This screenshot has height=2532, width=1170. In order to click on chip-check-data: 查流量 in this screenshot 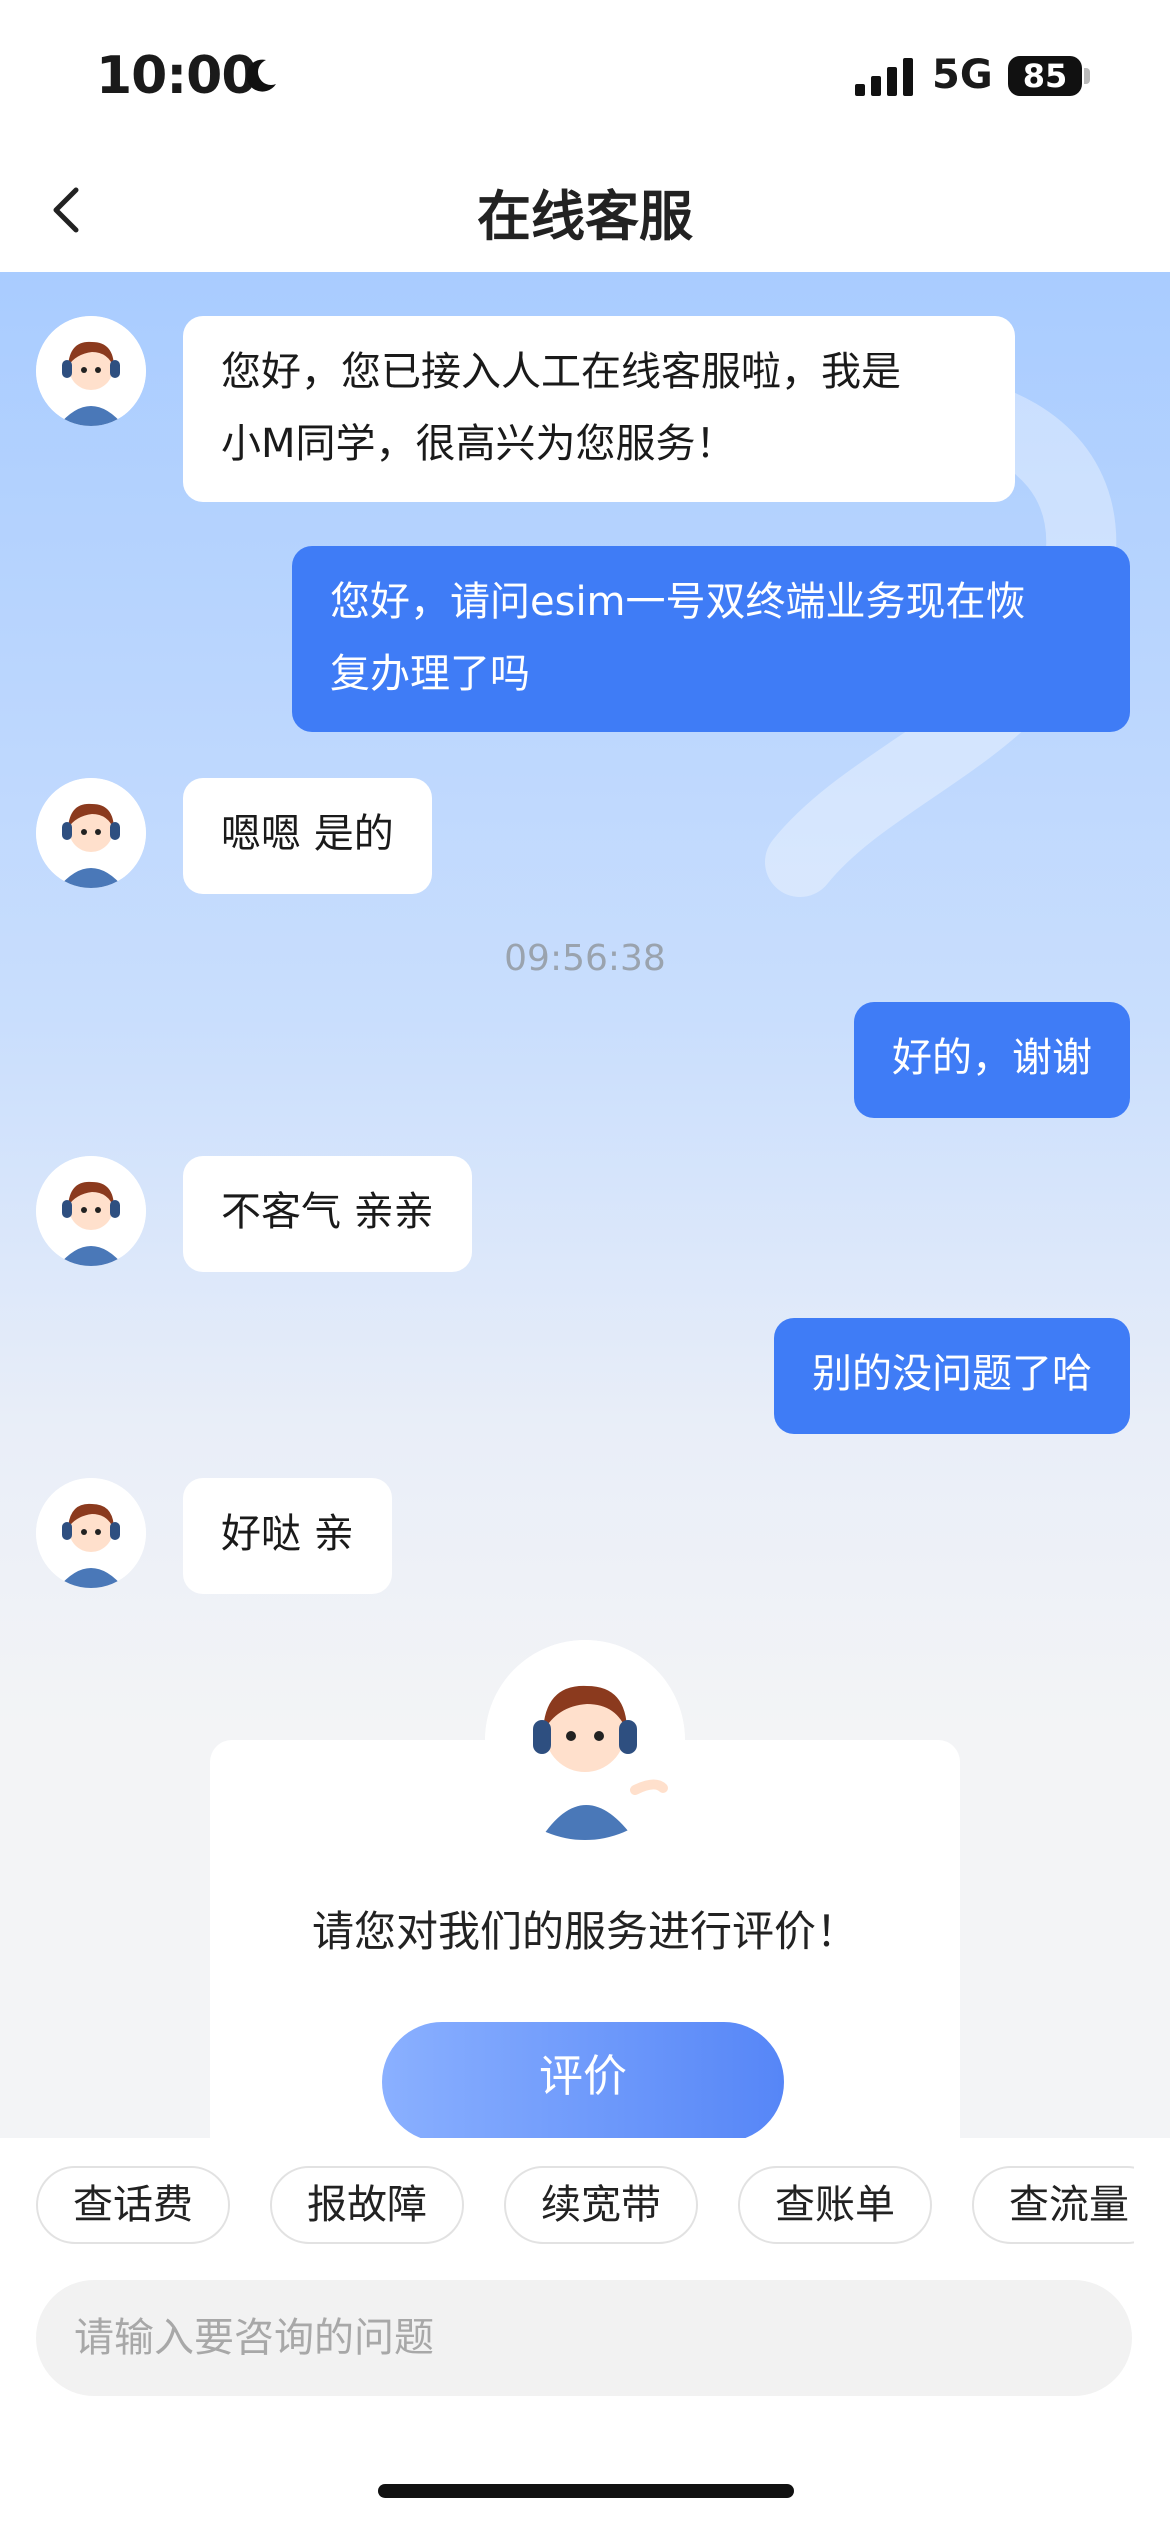, I will do `click(1053, 2205)`.